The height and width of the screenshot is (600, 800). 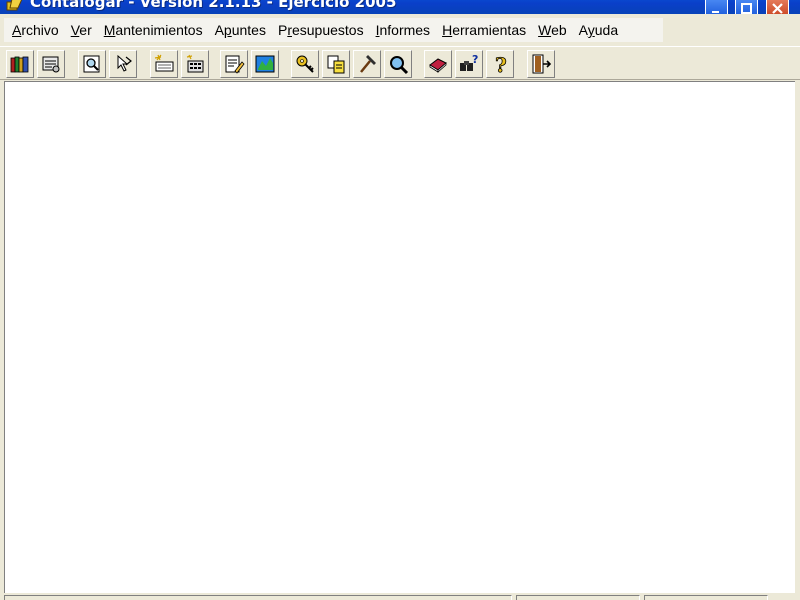 I want to click on chart-map-icon, so click(x=265, y=64).